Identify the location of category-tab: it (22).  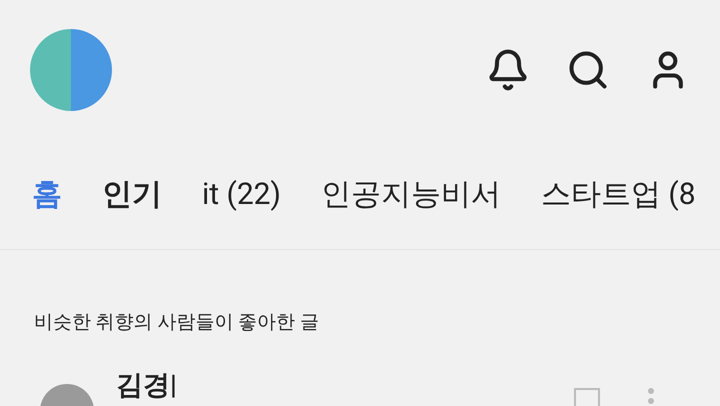
(241, 194).